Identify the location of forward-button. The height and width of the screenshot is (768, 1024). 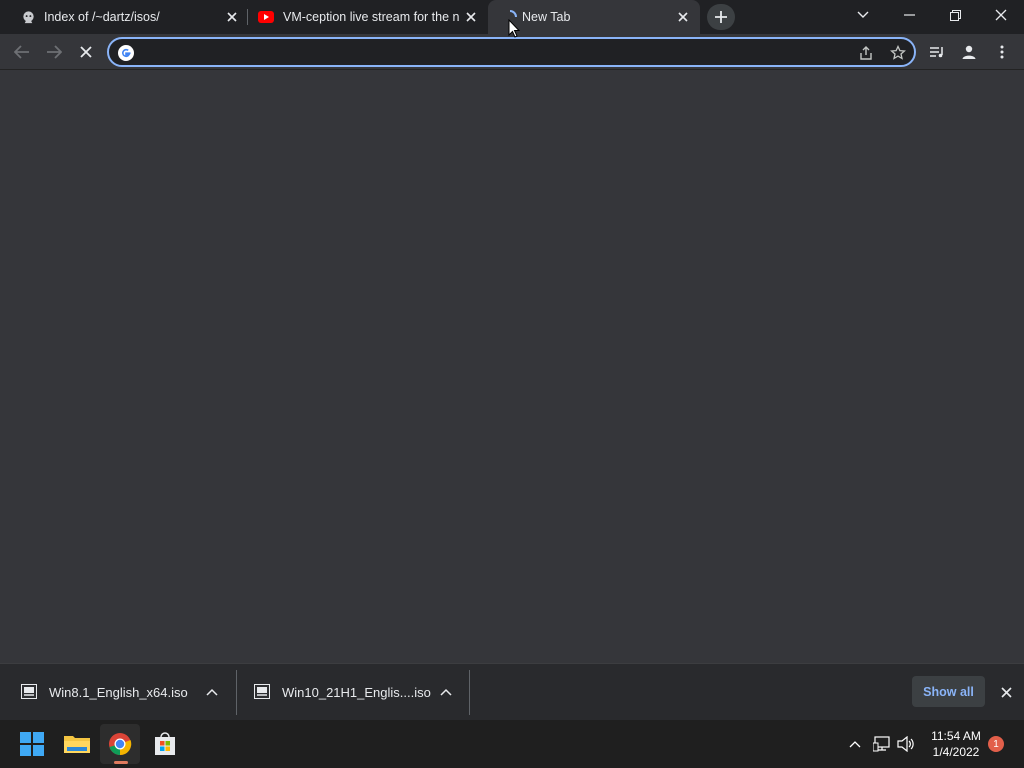
(54, 52).